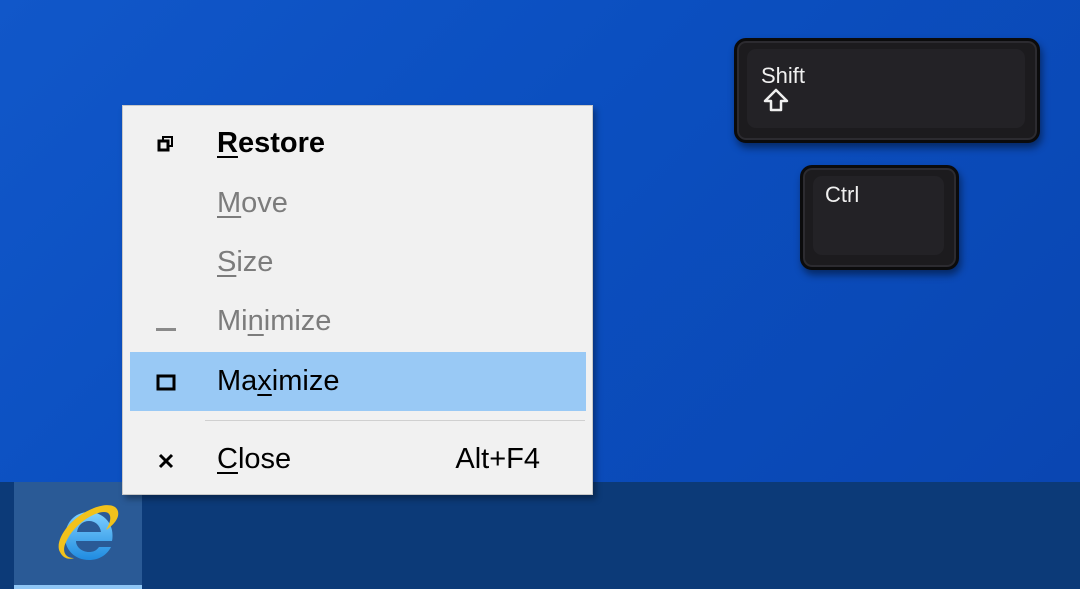  Describe the element at coordinates (497, 459) in the screenshot. I see `menu-item-shortcut: Alt+F4` at that location.